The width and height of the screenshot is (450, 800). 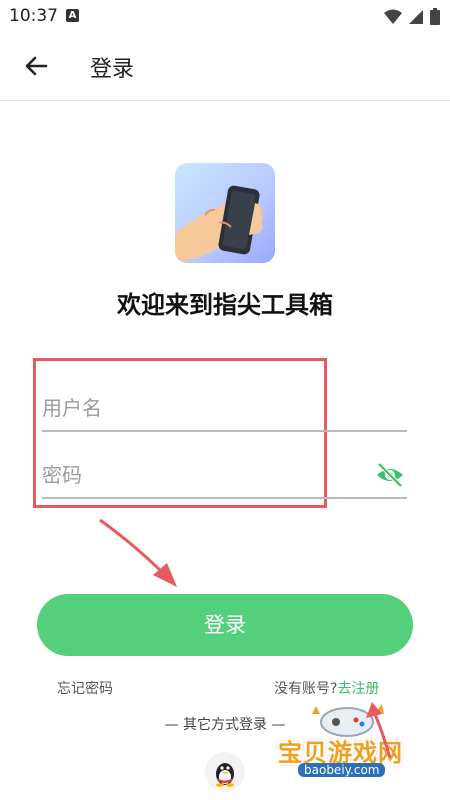 I want to click on status-icons, so click(x=412, y=16).